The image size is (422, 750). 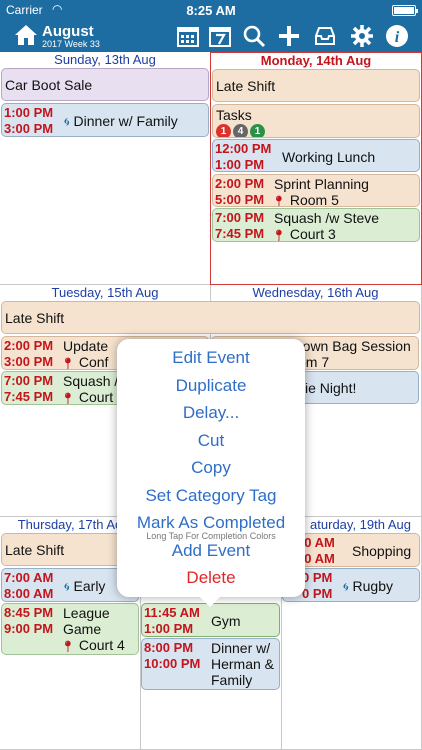 I want to click on event-end-time: 9:00 PM, so click(x=29, y=628).